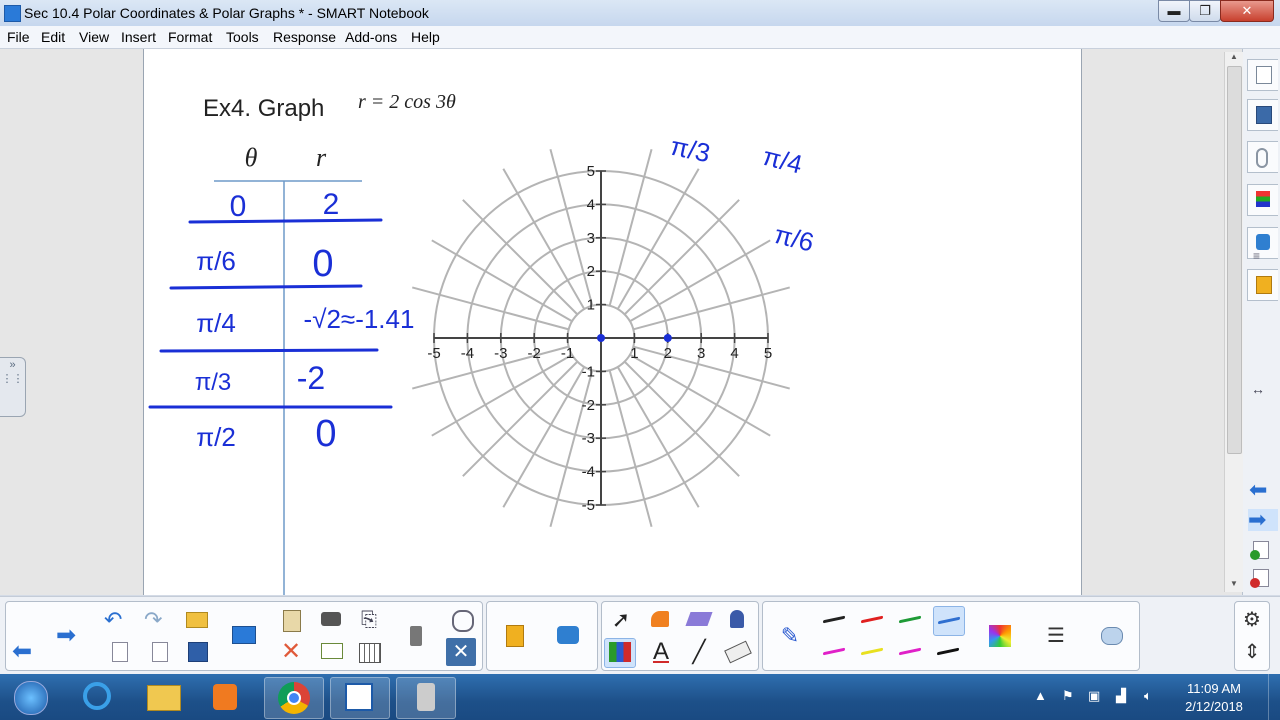 This screenshot has height=720, width=1280. What do you see at coordinates (159, 620) in the screenshot?
I see `redo-button: ↷` at bounding box center [159, 620].